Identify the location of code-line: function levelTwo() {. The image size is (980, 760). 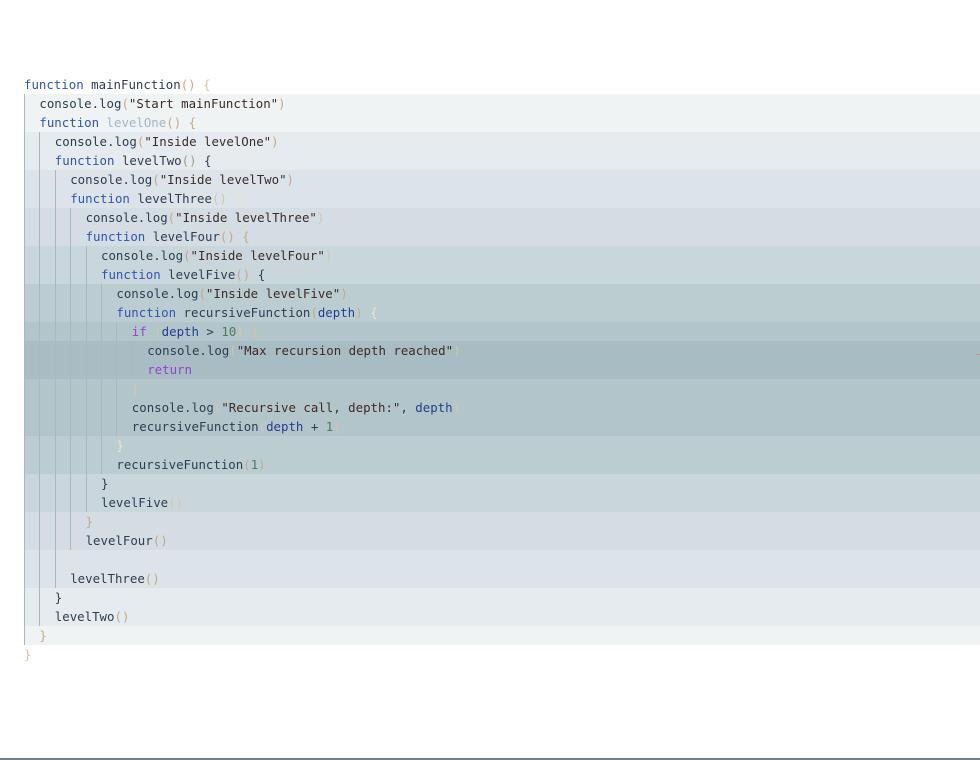
(490, 160).